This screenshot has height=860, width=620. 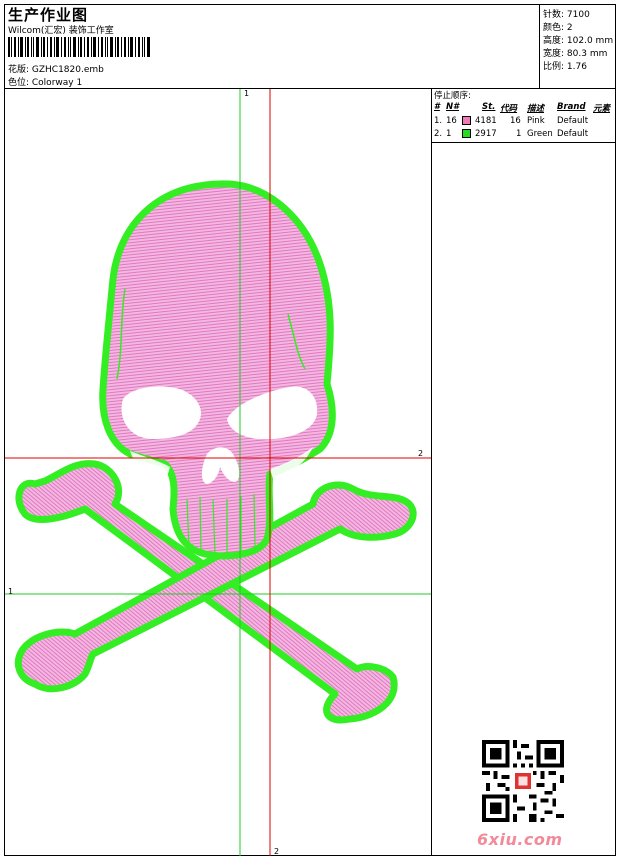 What do you see at coordinates (452, 96) in the screenshot?
I see `stop-sequence-heading: 停止顺序:` at bounding box center [452, 96].